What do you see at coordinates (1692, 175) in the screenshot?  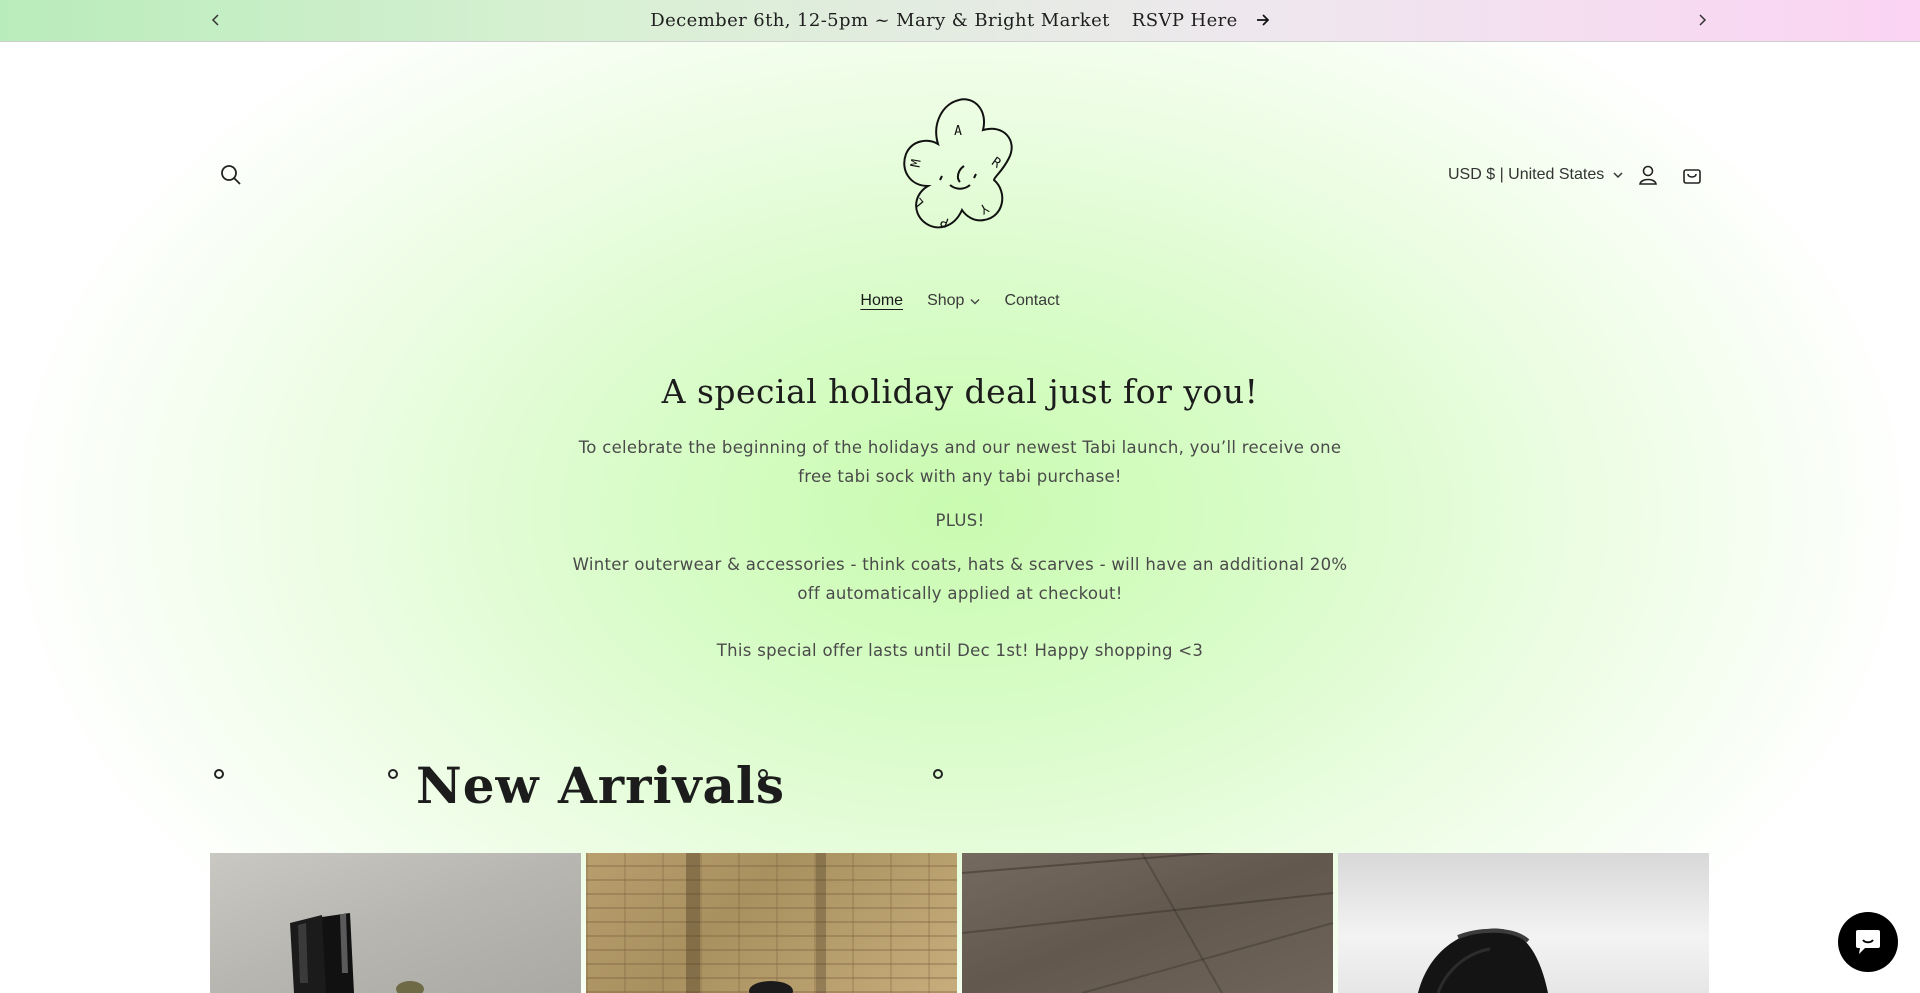 I see `cart-icon` at bounding box center [1692, 175].